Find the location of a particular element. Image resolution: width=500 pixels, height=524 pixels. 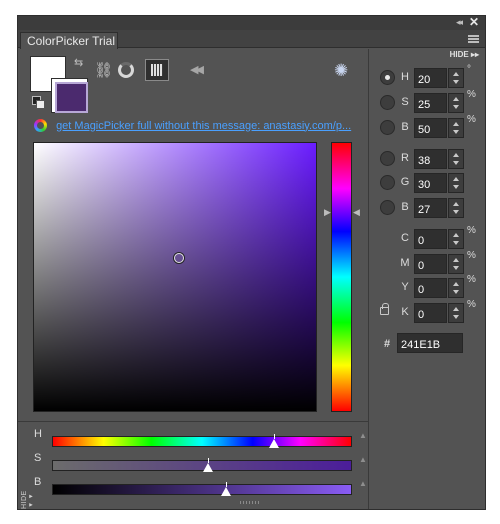

panel-menu-icon is located at coordinates (473, 39).